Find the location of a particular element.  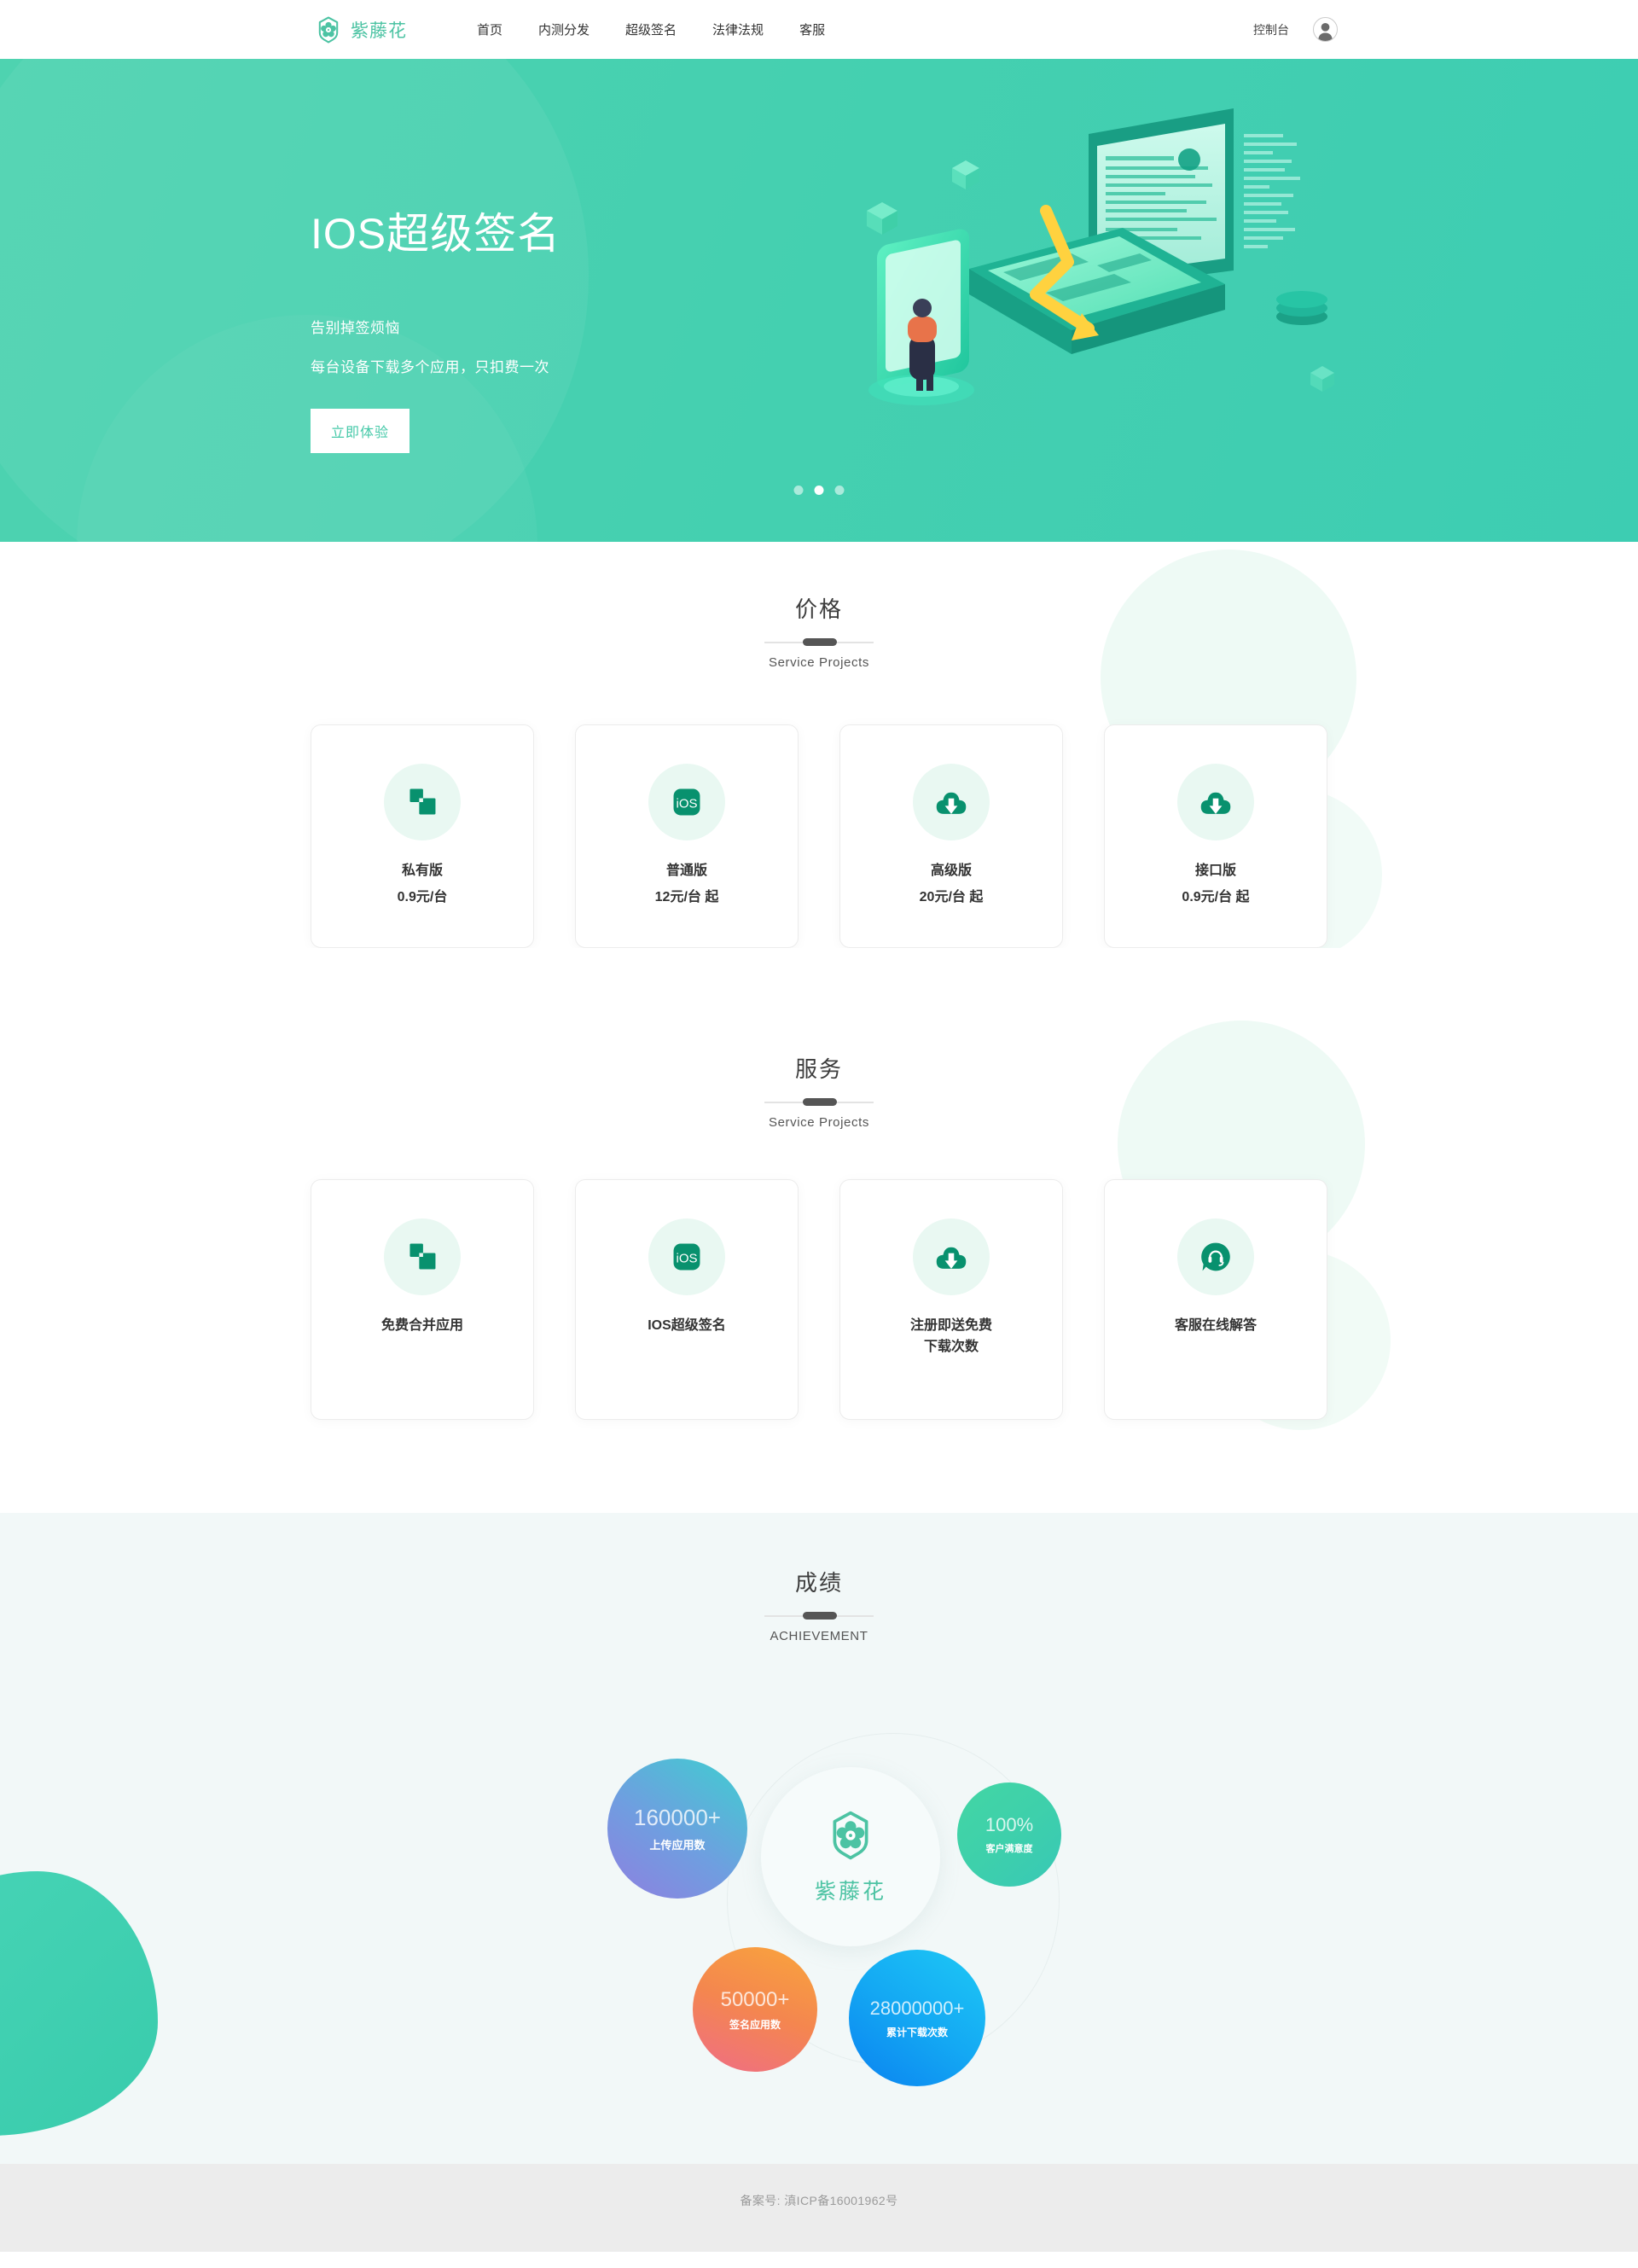

service-card-label: 客服在线解答 is located at coordinates (1215, 1325).